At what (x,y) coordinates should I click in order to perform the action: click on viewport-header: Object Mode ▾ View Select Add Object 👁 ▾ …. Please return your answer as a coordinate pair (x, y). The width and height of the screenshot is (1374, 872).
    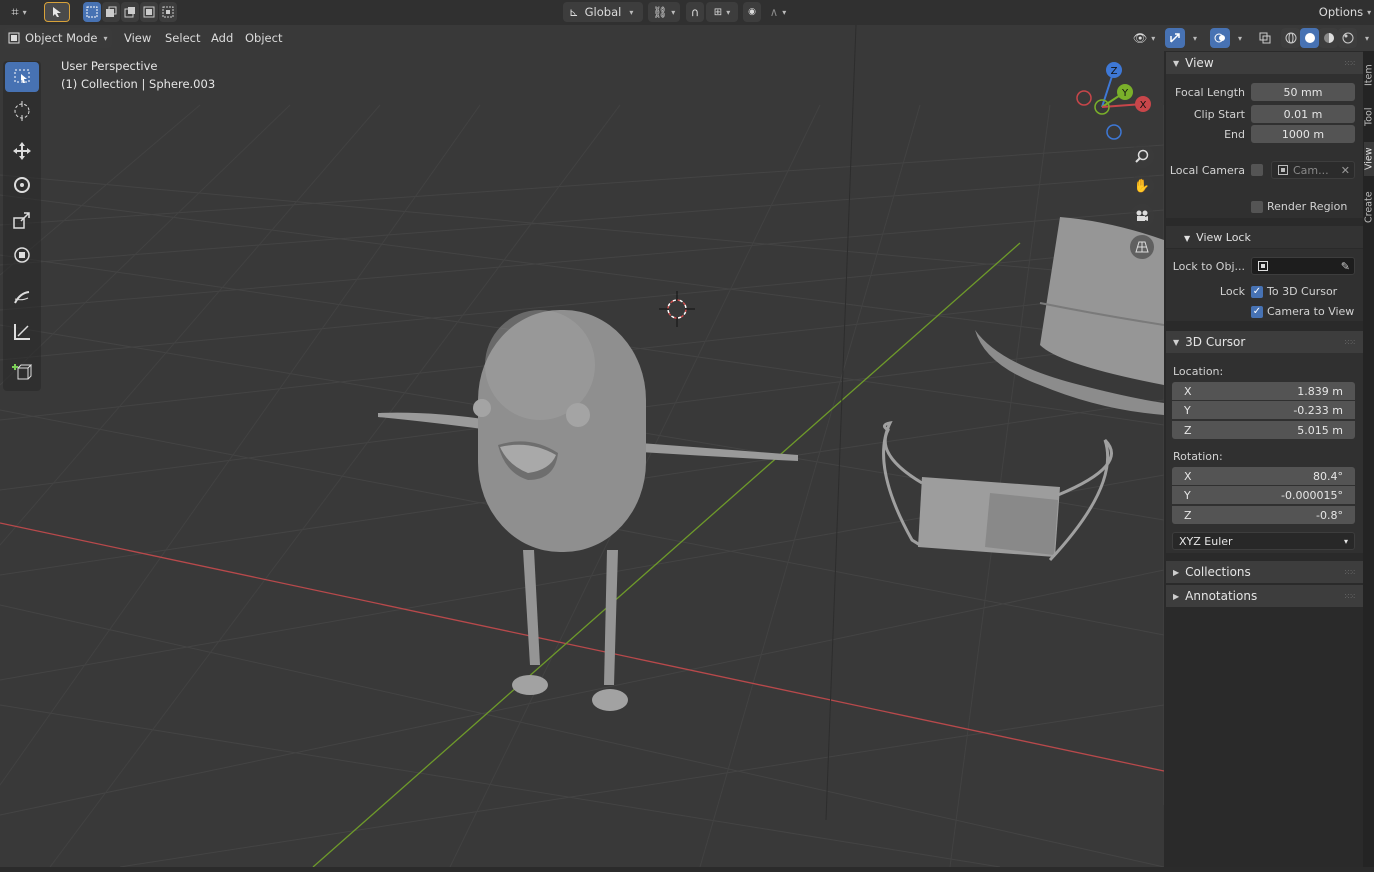
    Looking at the image, I should click on (687, 38).